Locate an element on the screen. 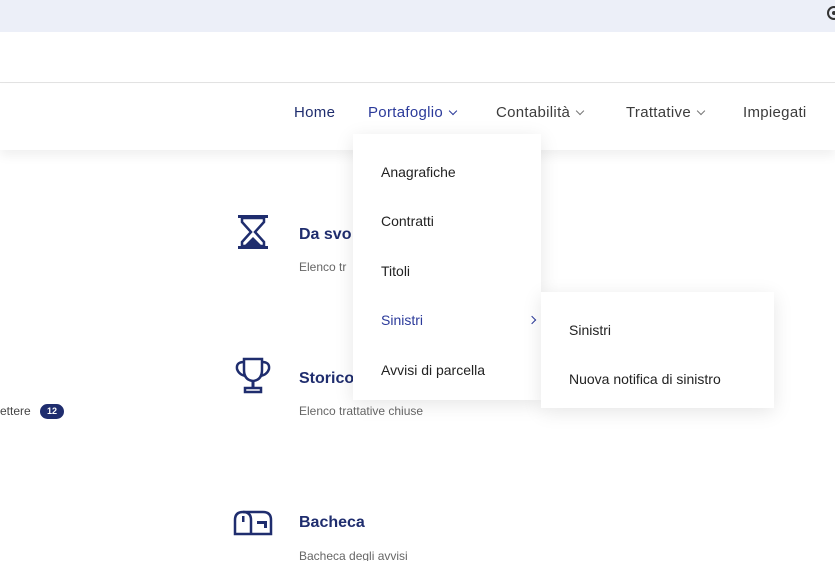 The height and width of the screenshot is (561, 835). nav-impiegati: Impiegati is located at coordinates (775, 112).